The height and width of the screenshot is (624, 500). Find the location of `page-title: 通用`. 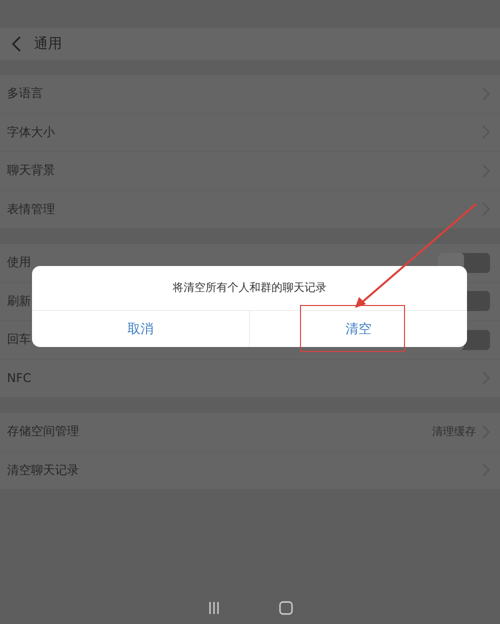

page-title: 通用 is located at coordinates (48, 44).